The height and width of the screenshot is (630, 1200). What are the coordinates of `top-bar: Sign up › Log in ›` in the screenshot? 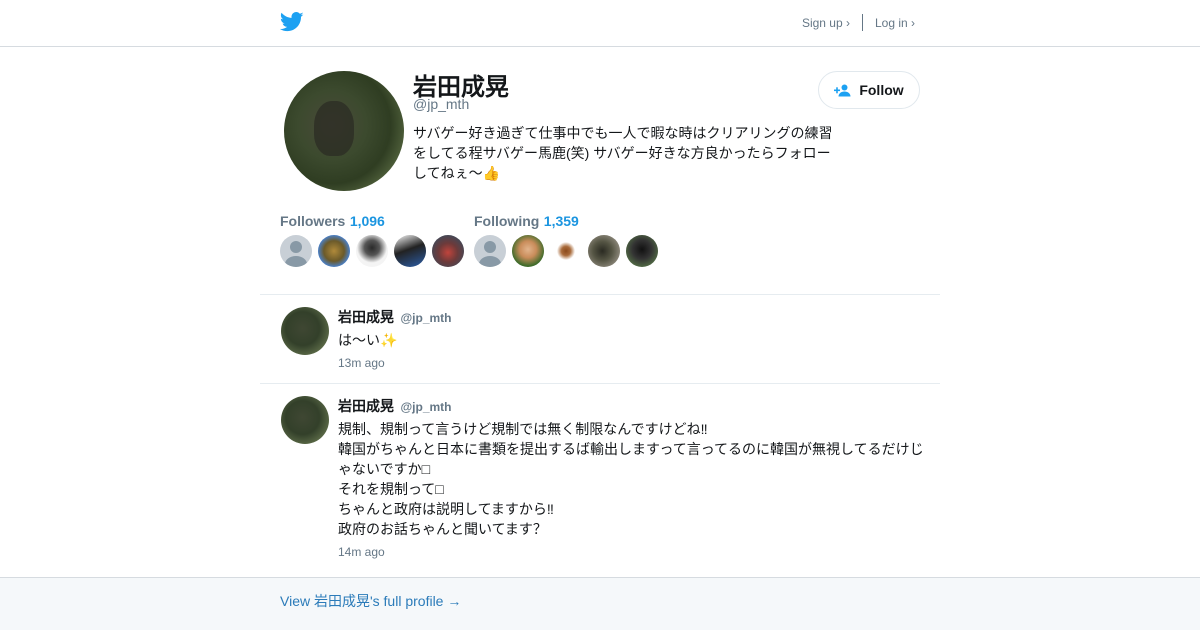 It's located at (600, 23).